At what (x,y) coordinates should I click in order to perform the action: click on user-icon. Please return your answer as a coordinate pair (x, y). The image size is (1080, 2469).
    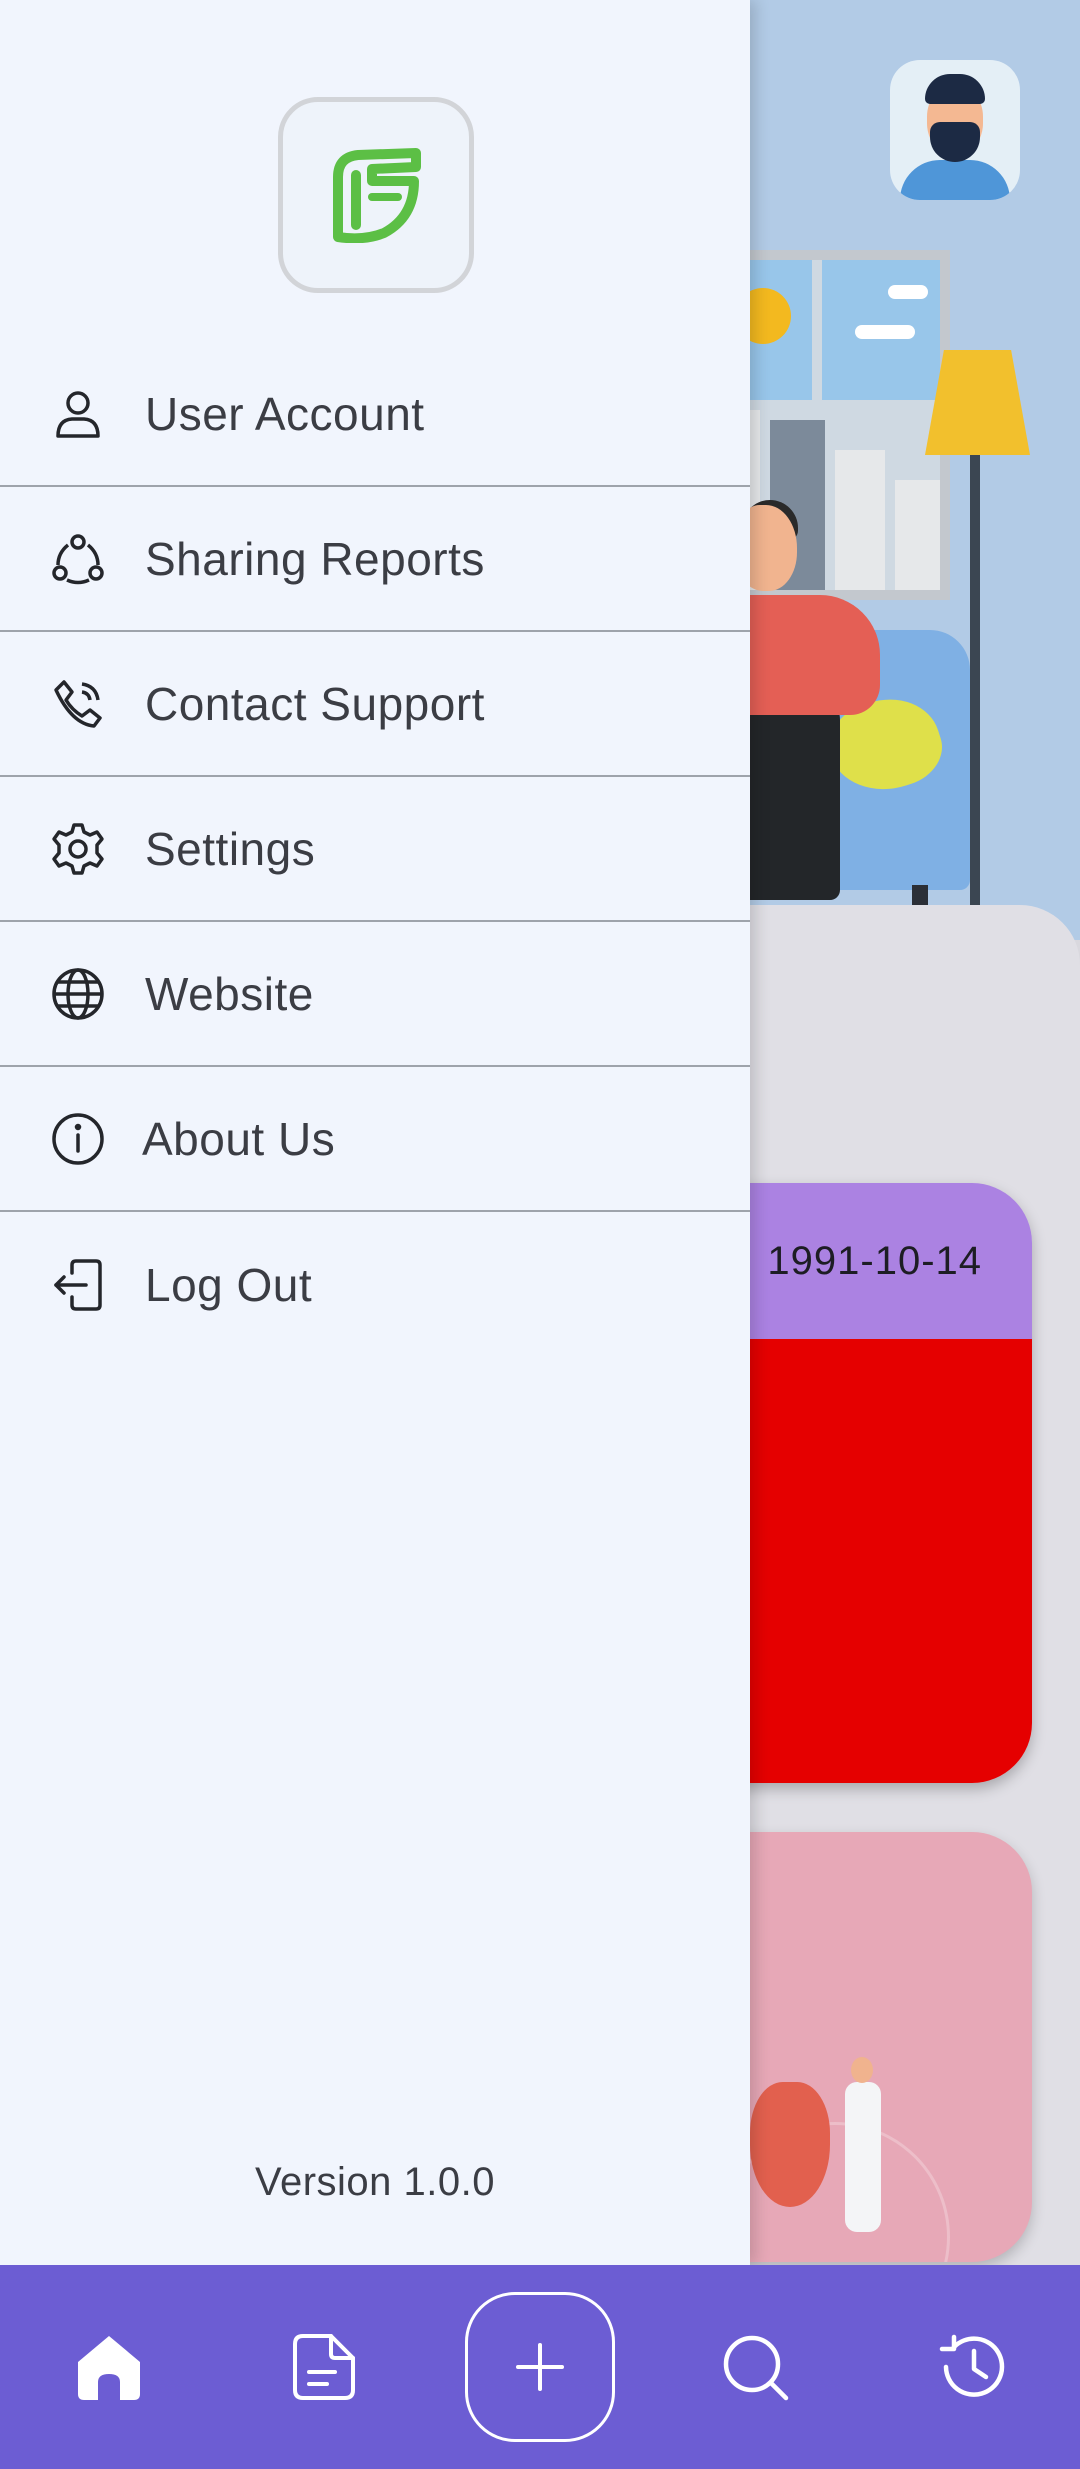
    Looking at the image, I should click on (78, 414).